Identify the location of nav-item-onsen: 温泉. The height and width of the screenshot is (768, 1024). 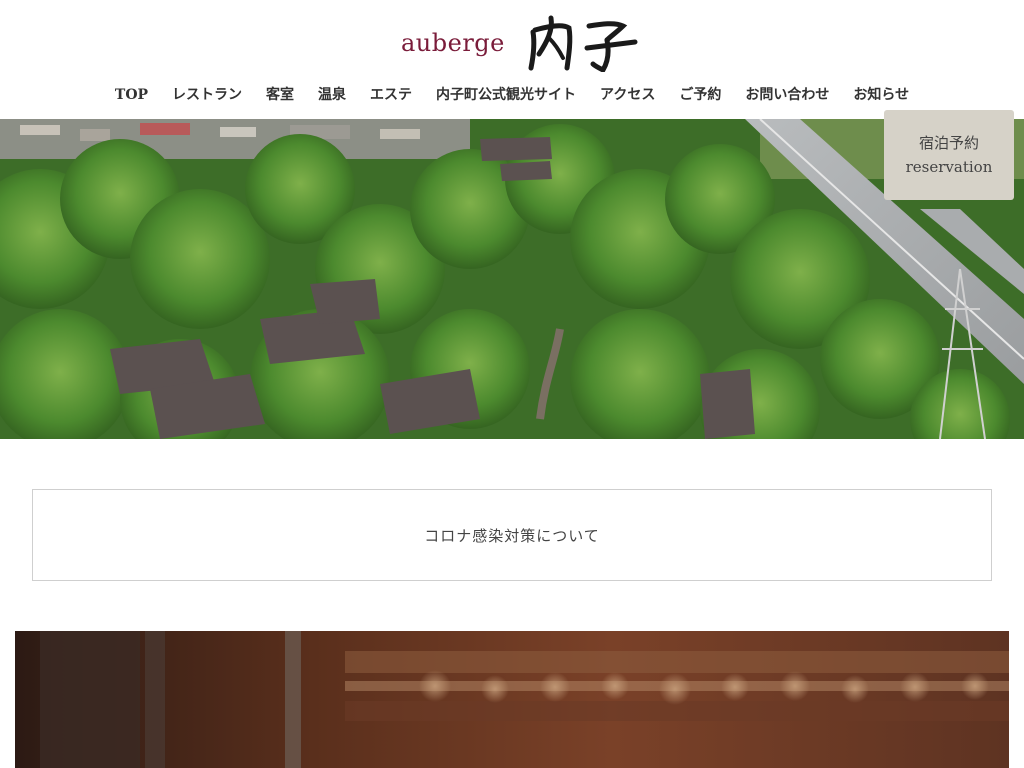
(332, 95).